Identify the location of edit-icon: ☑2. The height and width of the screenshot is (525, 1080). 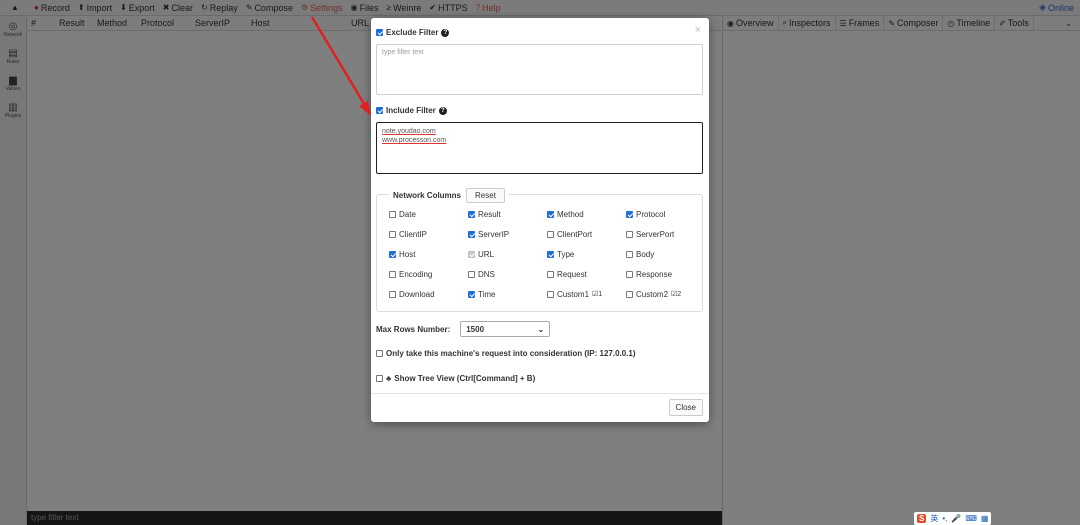
(676, 294).